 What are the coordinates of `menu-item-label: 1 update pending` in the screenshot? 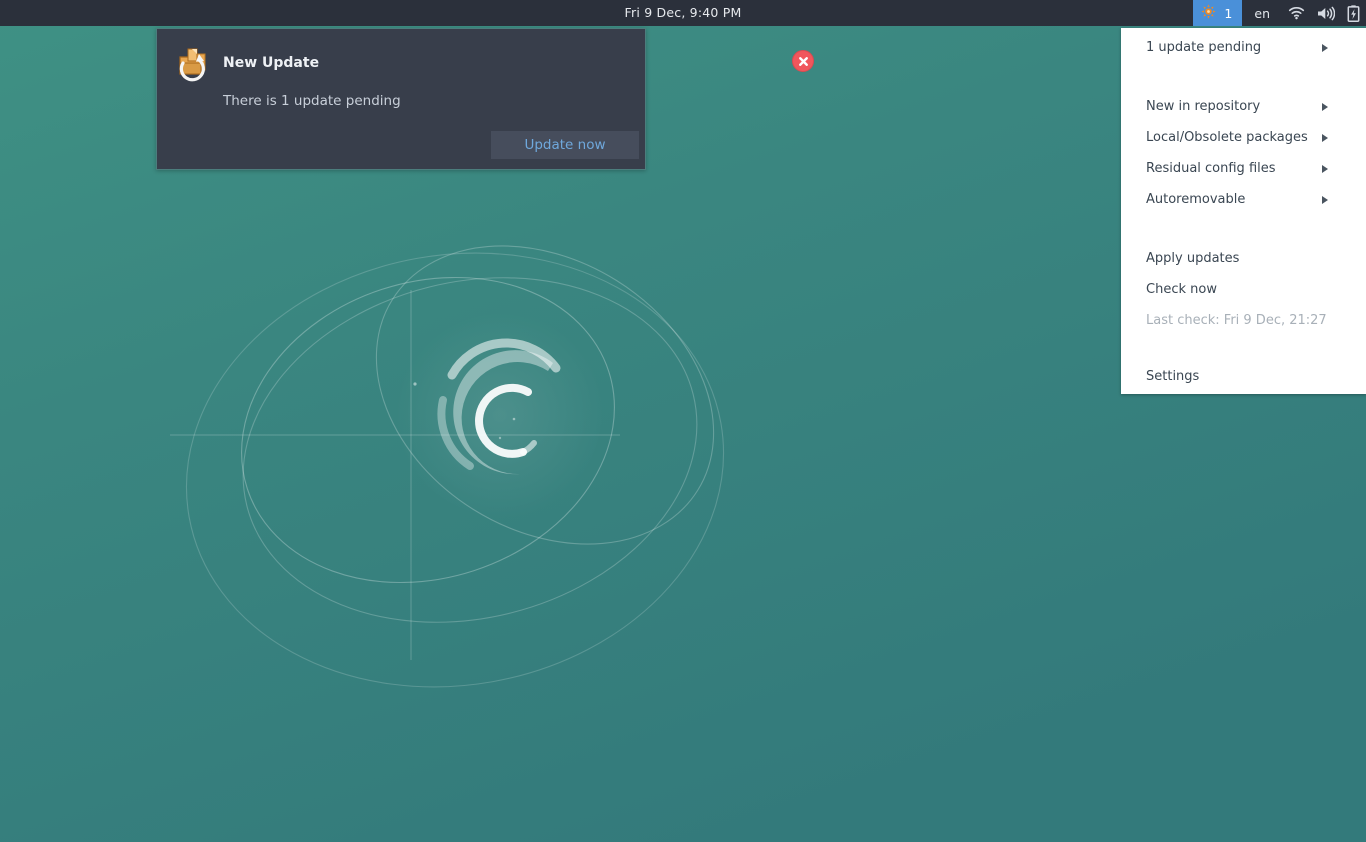 It's located at (1204, 47).